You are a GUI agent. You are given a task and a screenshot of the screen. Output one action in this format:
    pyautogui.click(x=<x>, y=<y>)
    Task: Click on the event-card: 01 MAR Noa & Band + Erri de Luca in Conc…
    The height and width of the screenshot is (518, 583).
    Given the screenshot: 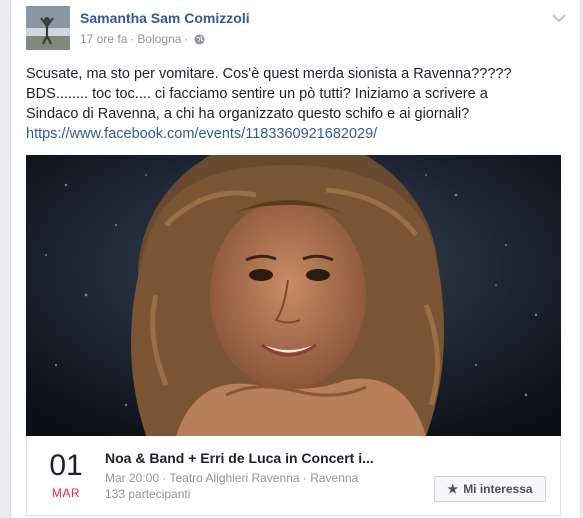 What is the action you would take?
    pyautogui.click(x=293, y=476)
    